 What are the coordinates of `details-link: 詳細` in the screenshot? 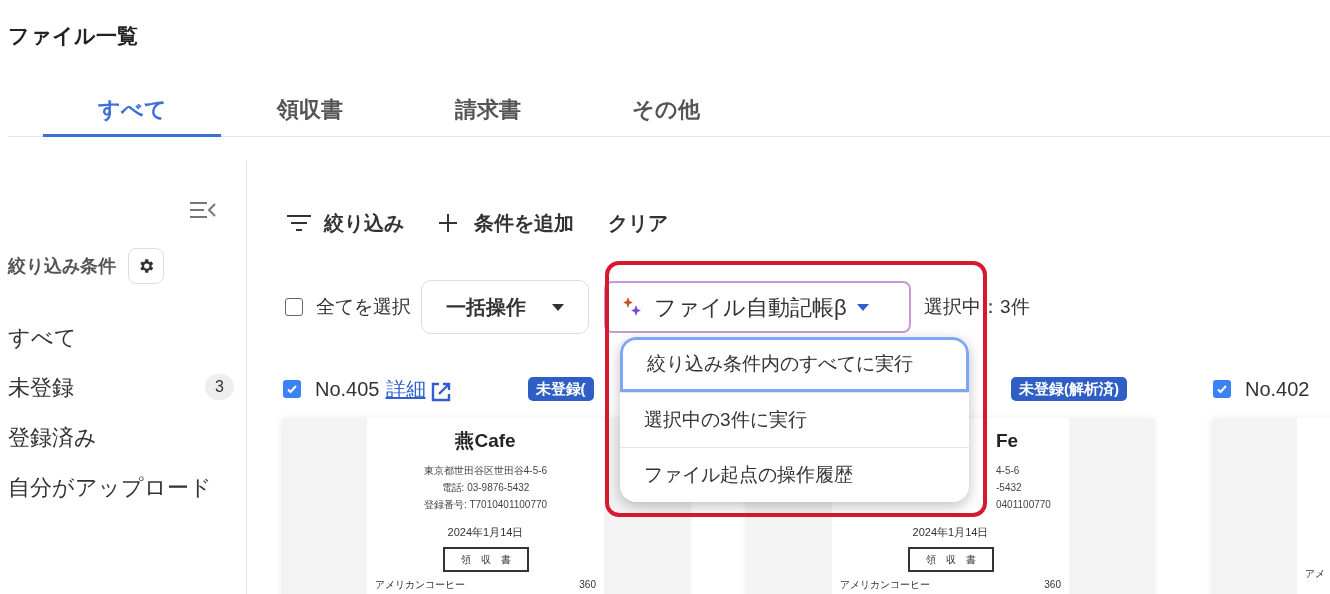 It's located at (405, 389).